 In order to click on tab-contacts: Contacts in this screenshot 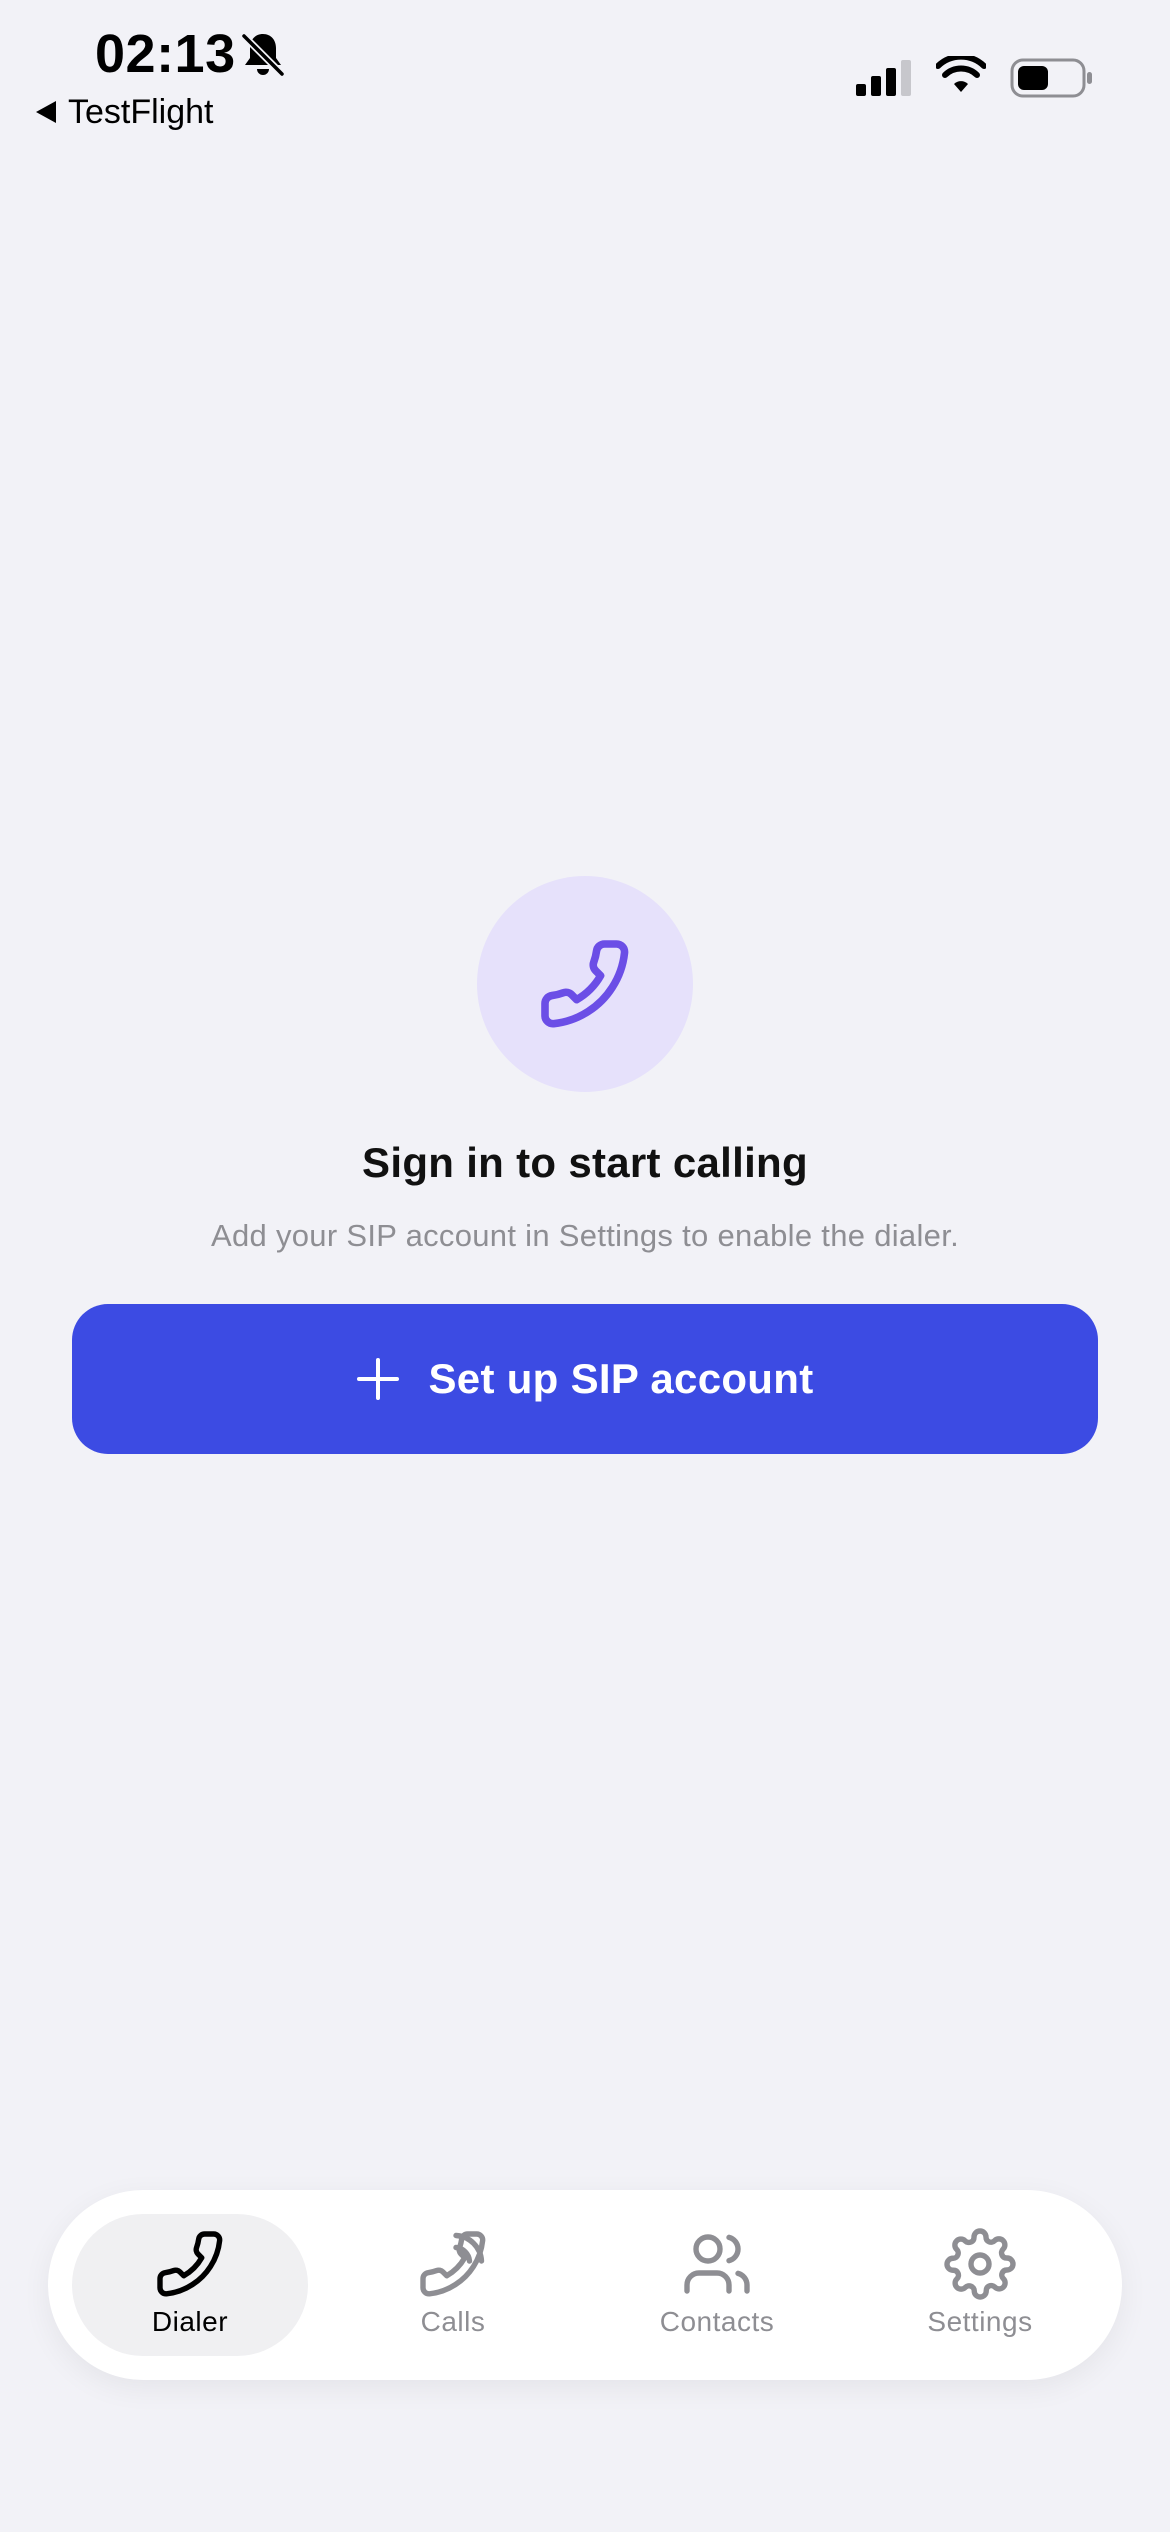, I will do `click(717, 2285)`.